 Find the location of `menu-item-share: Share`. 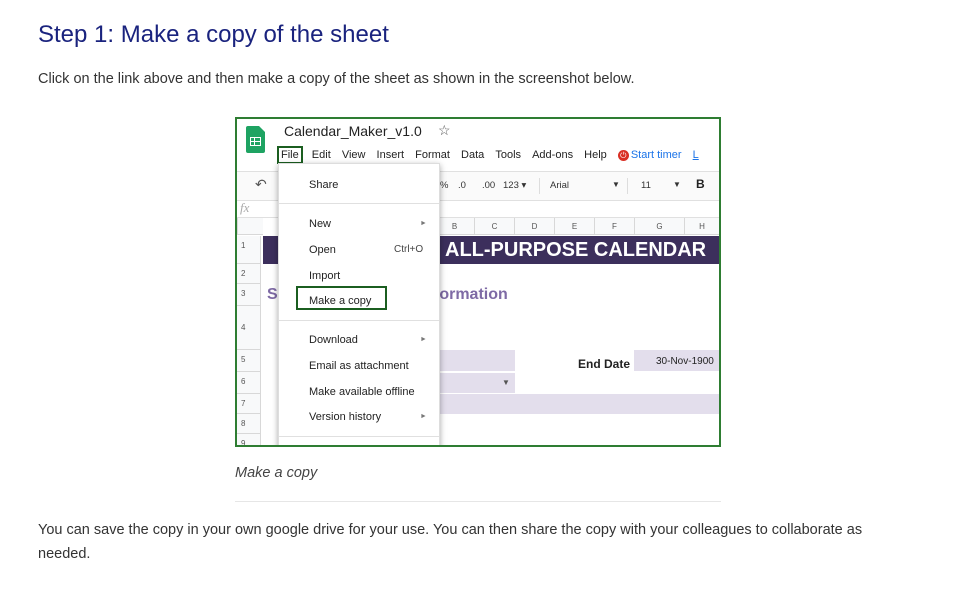

menu-item-share: Share is located at coordinates (324, 185).